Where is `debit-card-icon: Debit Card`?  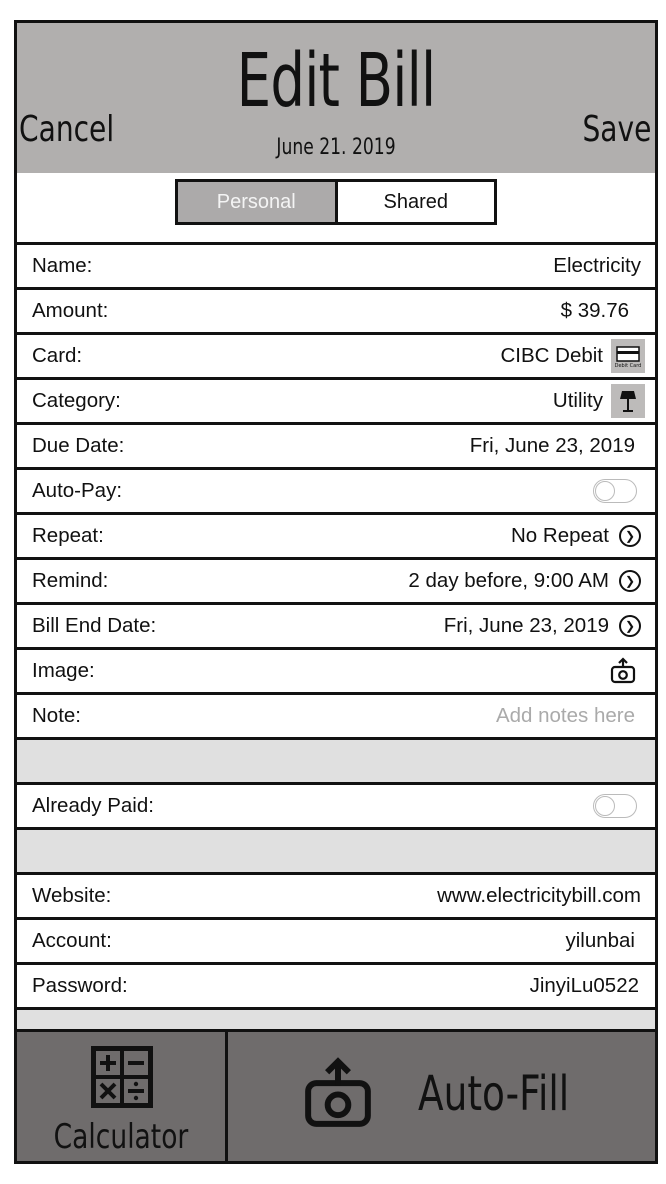
debit-card-icon: Debit Card is located at coordinates (628, 356).